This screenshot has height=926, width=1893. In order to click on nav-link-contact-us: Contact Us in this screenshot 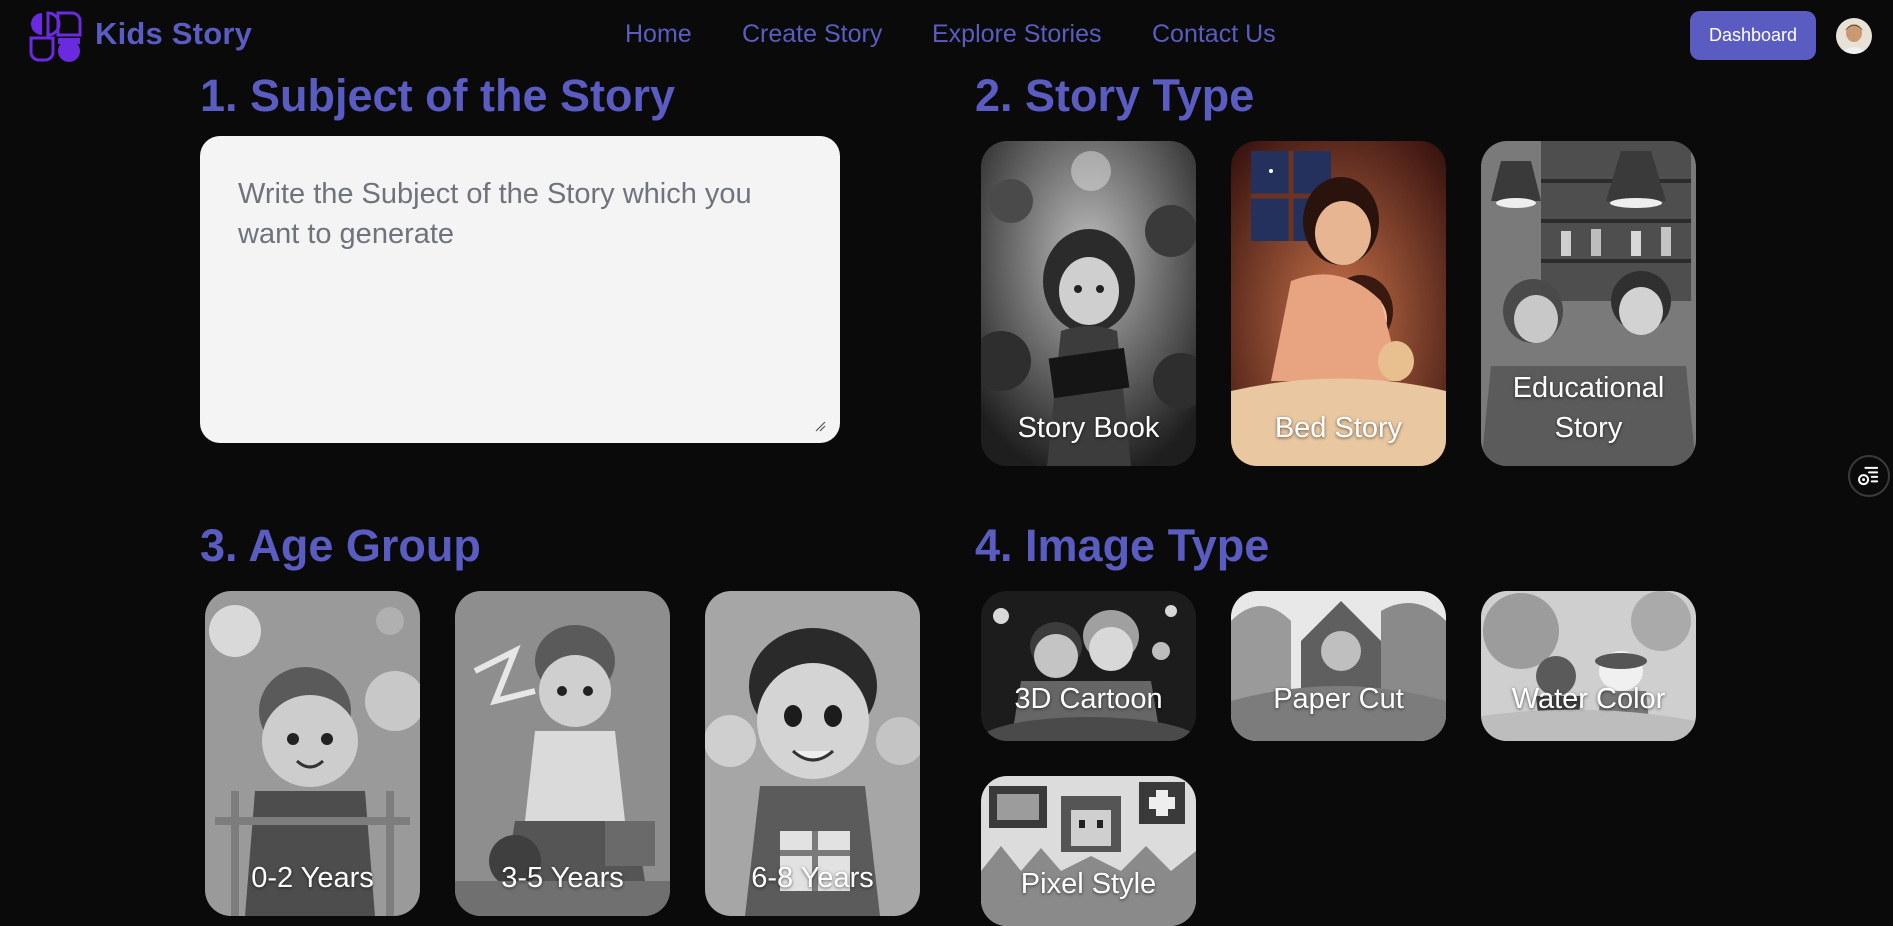, I will do `click(1214, 34)`.